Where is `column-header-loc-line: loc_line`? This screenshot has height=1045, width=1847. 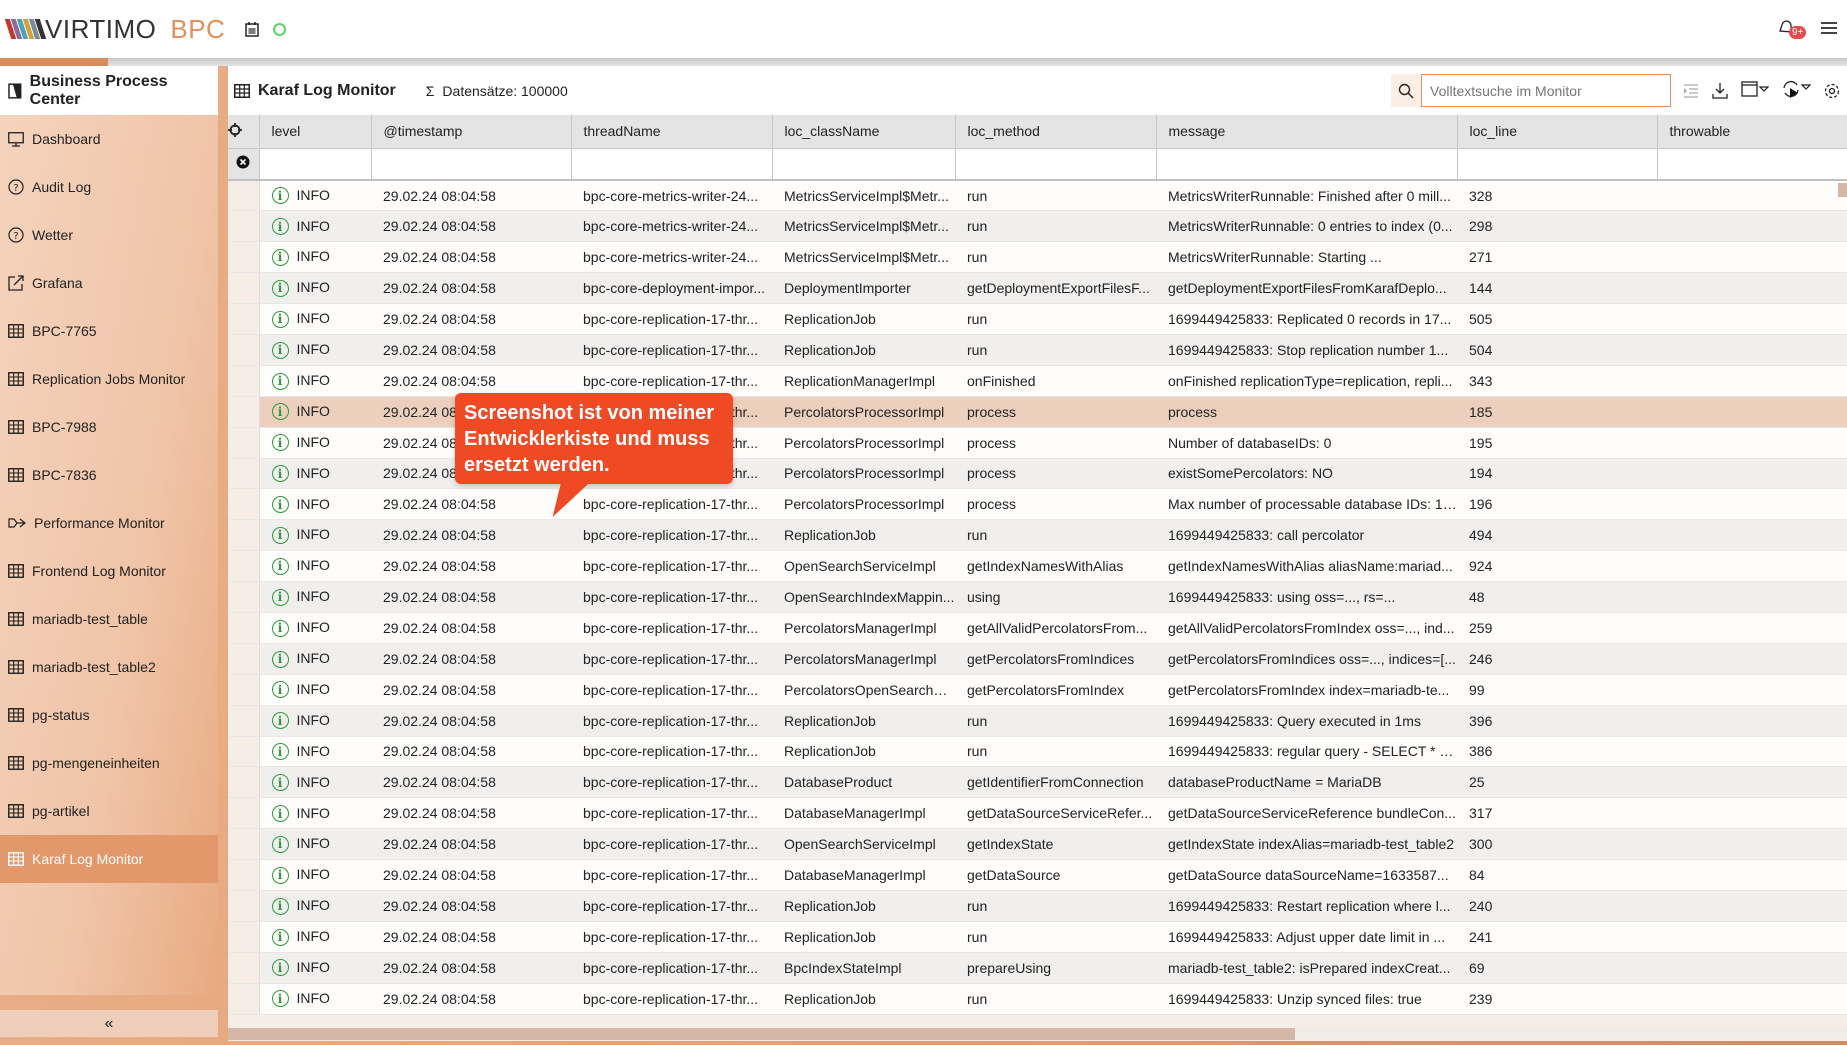 column-header-loc-line: loc_line is located at coordinates (1557, 132).